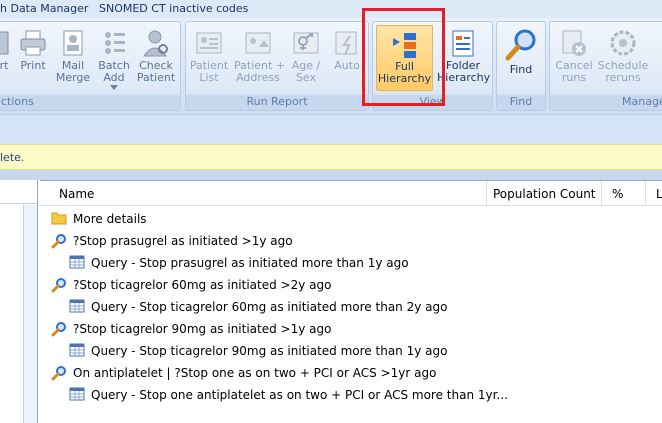 The width and height of the screenshot is (662, 423). What do you see at coordinates (33, 58) in the screenshot?
I see `print-button: Print` at bounding box center [33, 58].